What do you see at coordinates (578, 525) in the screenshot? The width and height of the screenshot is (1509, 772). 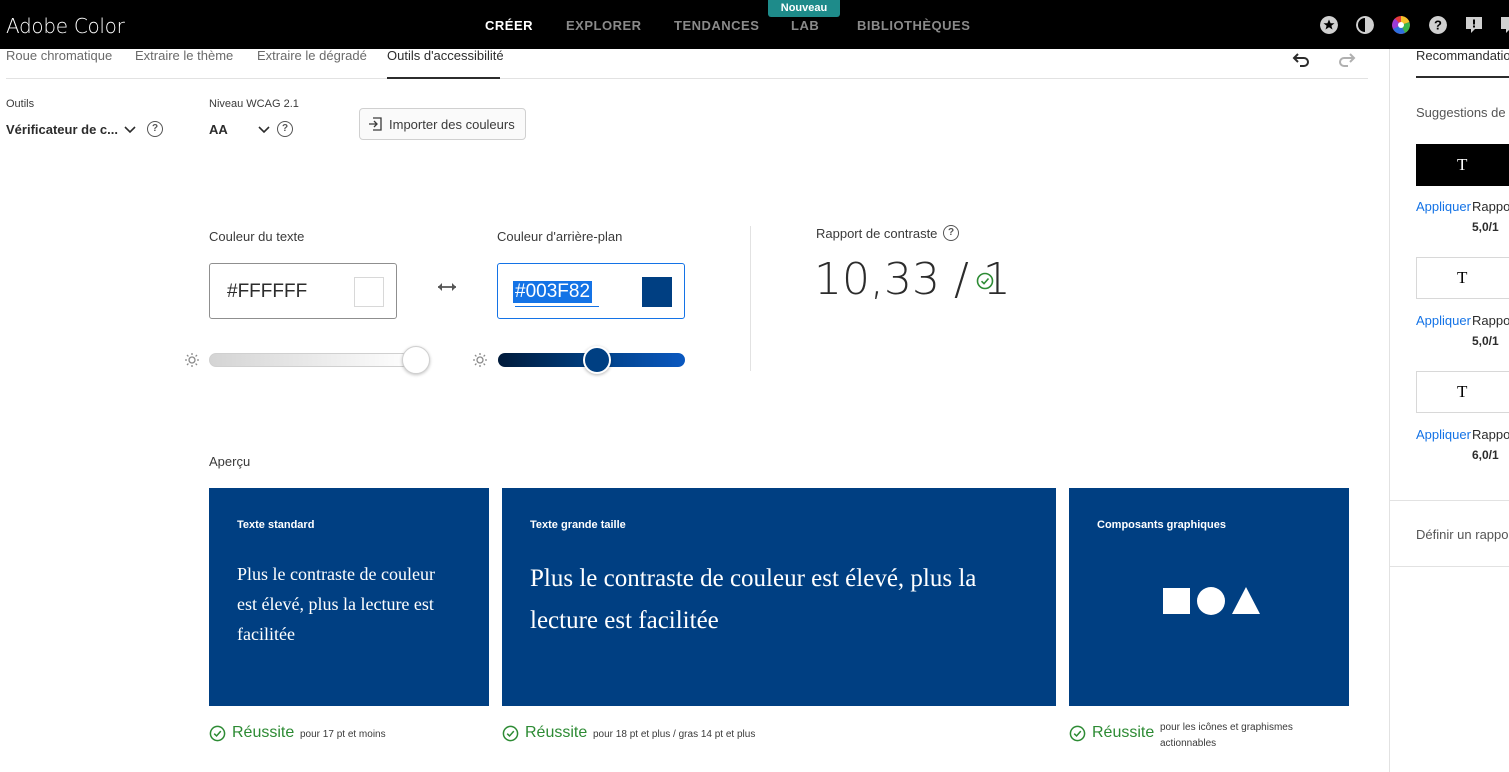 I see `card-title: Texte grande taille` at bounding box center [578, 525].